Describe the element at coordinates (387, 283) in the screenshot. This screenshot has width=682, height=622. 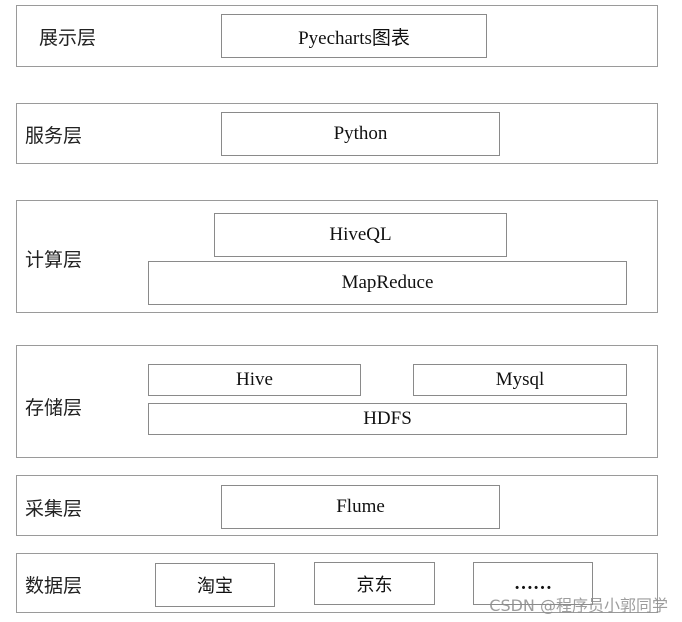
I see `component-mapreduce: MapReduce` at that location.